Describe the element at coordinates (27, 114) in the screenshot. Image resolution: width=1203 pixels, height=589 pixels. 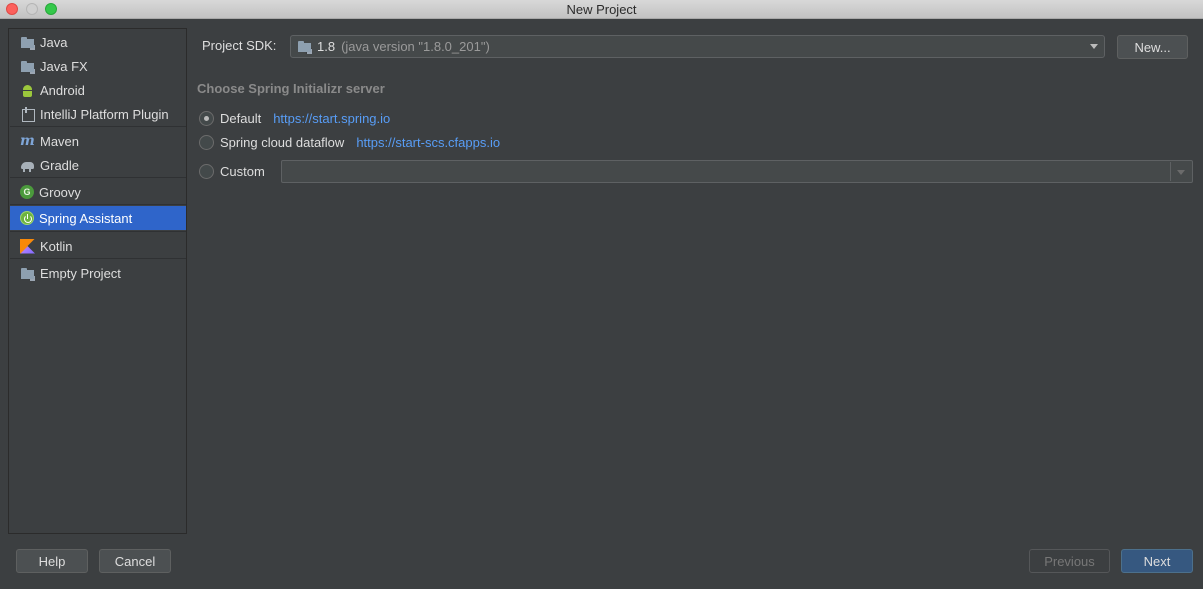
I see `plugin-icon` at that location.